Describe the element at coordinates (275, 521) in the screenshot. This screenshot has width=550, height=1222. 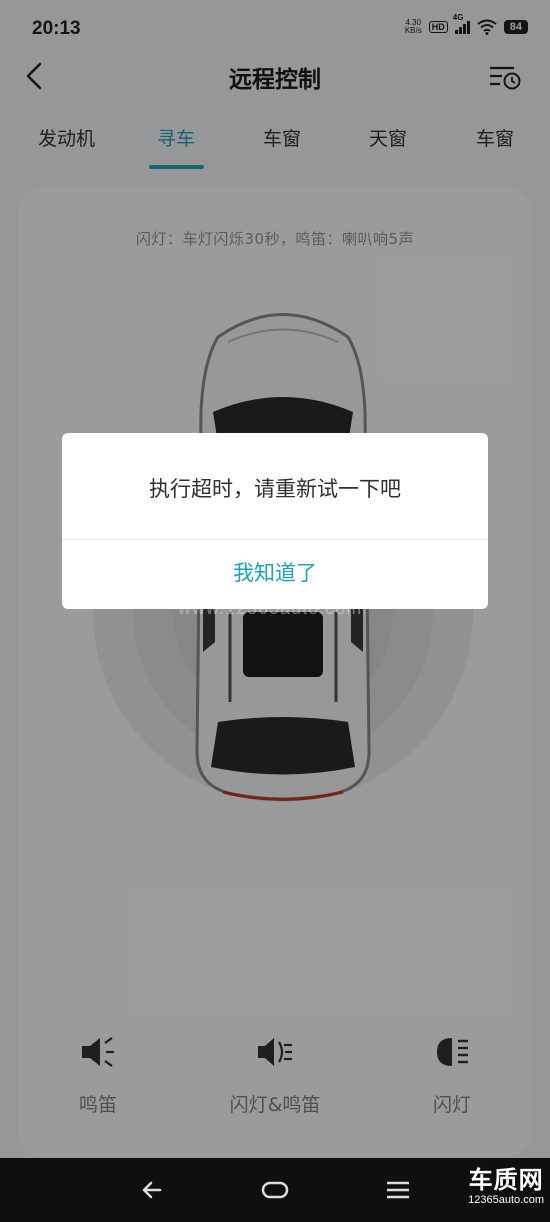
I see `timeout-dialog: 执行超时，请重新试一下吧 我知道了` at that location.